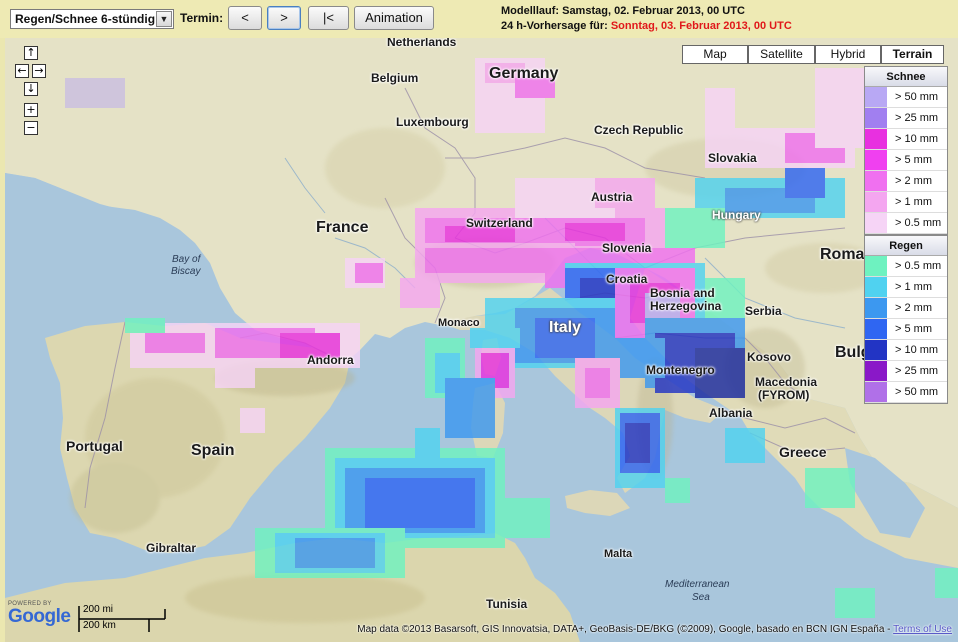  Describe the element at coordinates (618, 554) in the screenshot. I see `label-malta: Malta` at that location.